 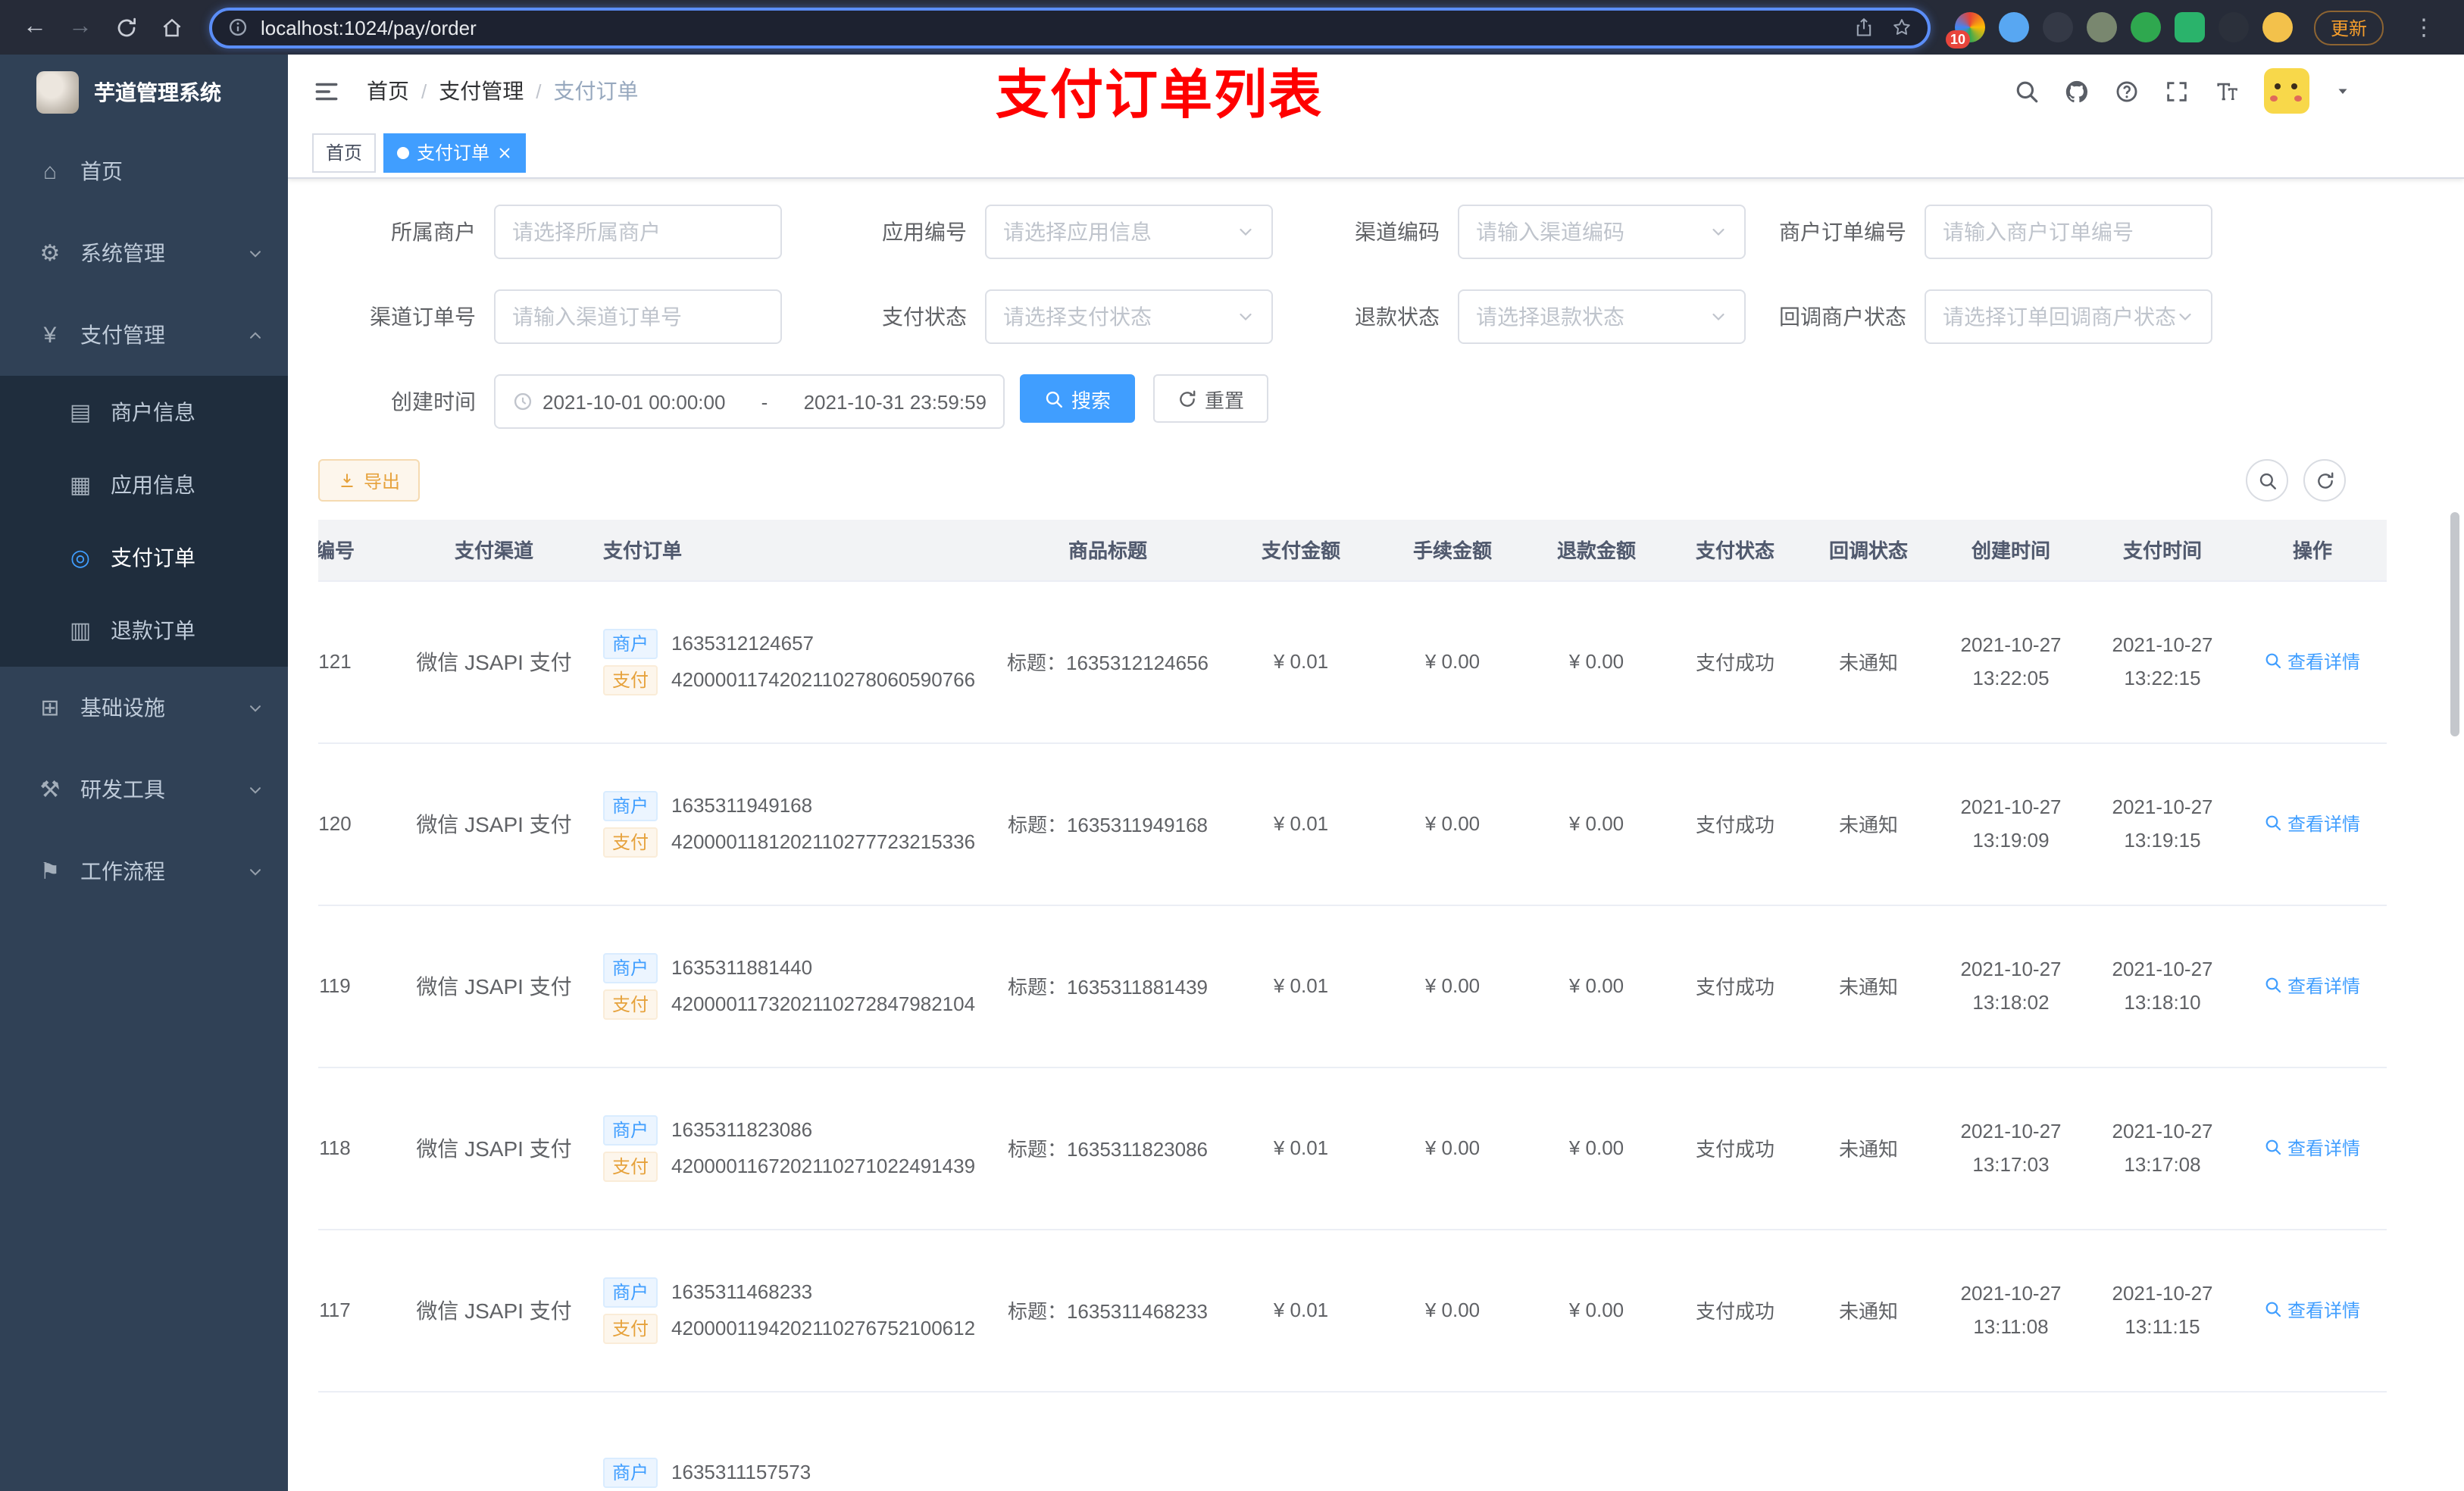 What do you see at coordinates (433, 232) in the screenshot?
I see `merchant-label: 所属商户` at bounding box center [433, 232].